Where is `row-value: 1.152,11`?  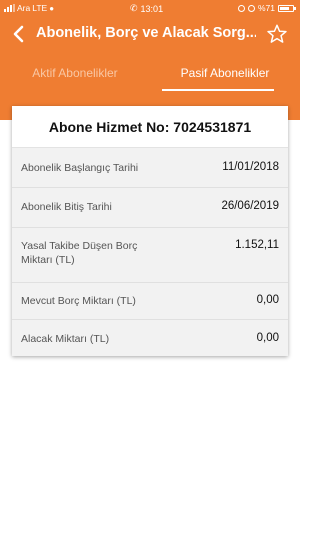 row-value: 1.152,11 is located at coordinates (257, 245).